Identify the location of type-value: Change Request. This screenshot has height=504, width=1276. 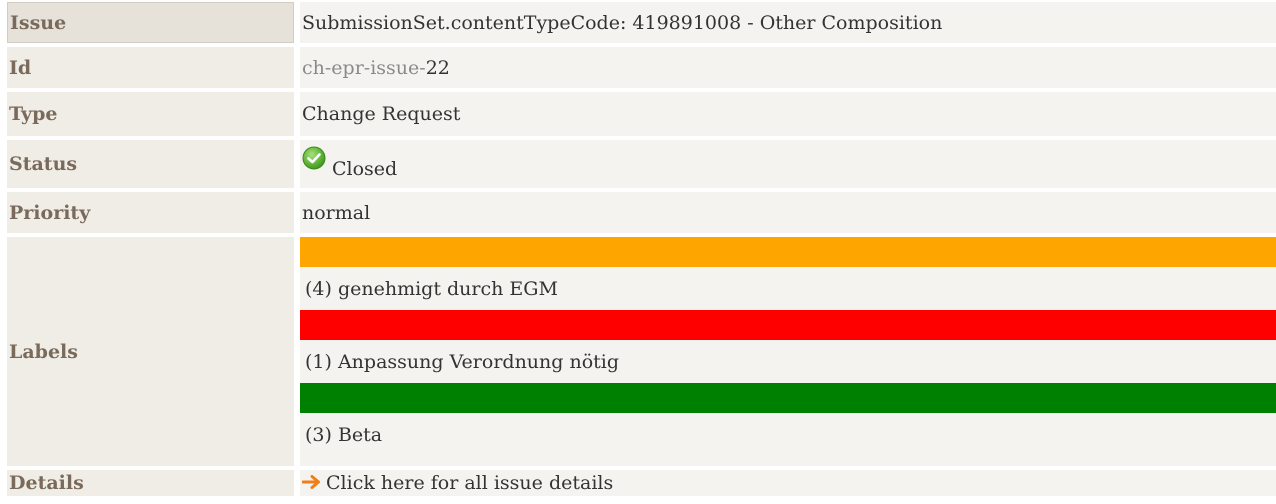
(788, 114).